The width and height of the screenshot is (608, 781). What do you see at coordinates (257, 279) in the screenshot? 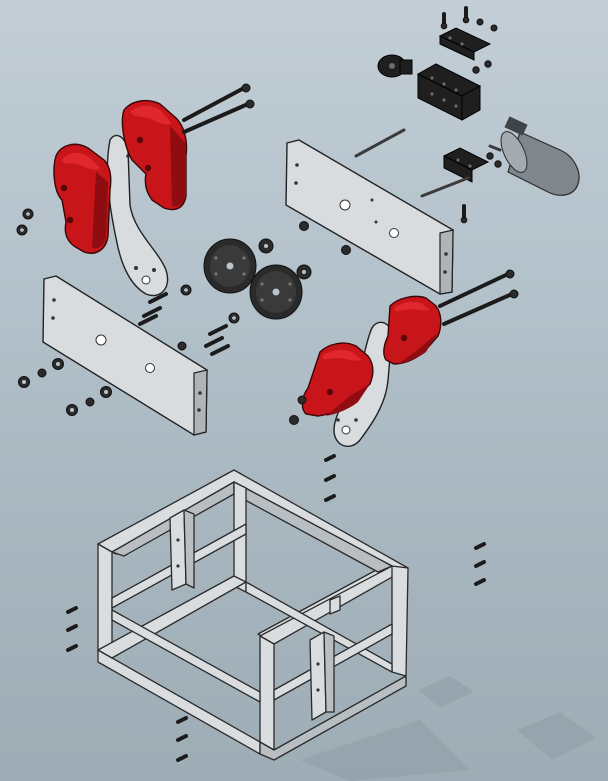
I see `gear-pair` at bounding box center [257, 279].